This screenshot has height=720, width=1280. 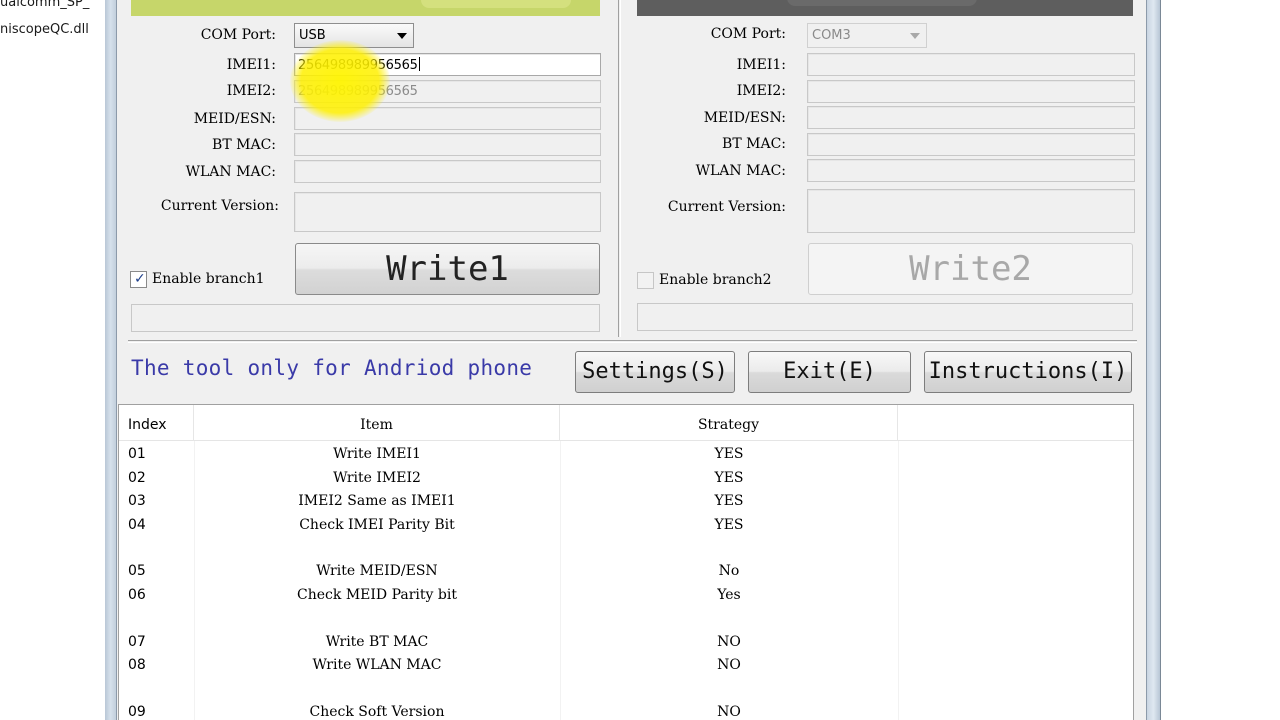 What do you see at coordinates (340, 81) in the screenshot?
I see `cursor-highlight` at bounding box center [340, 81].